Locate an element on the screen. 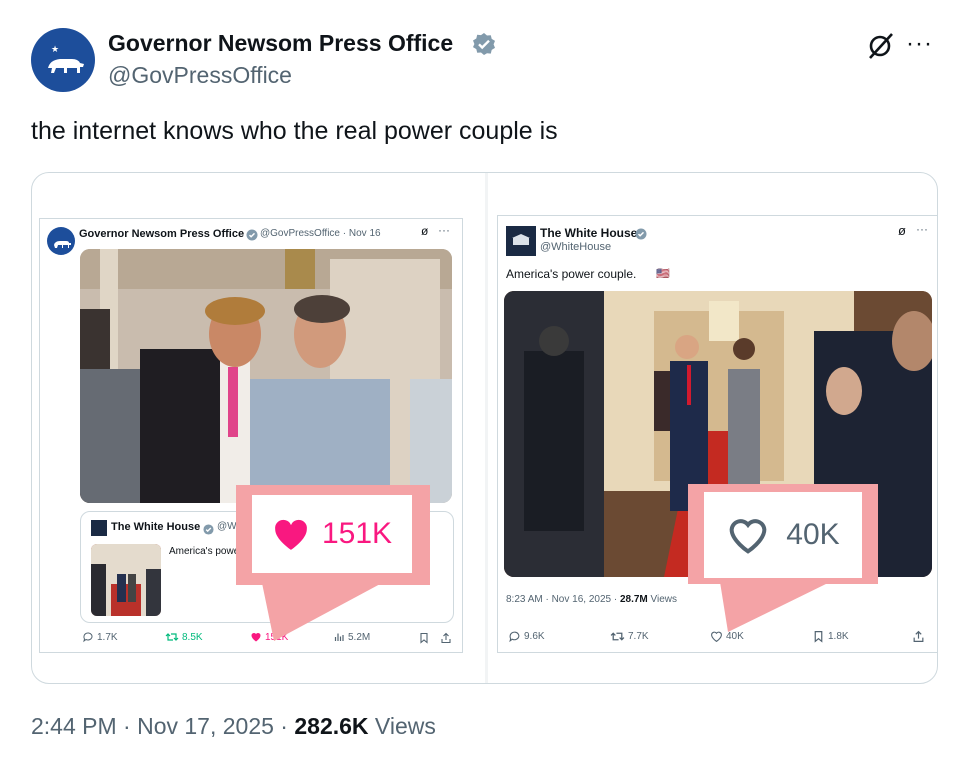 This screenshot has width=968, height=770. flag-icon: 🇺🇸 is located at coordinates (663, 274).